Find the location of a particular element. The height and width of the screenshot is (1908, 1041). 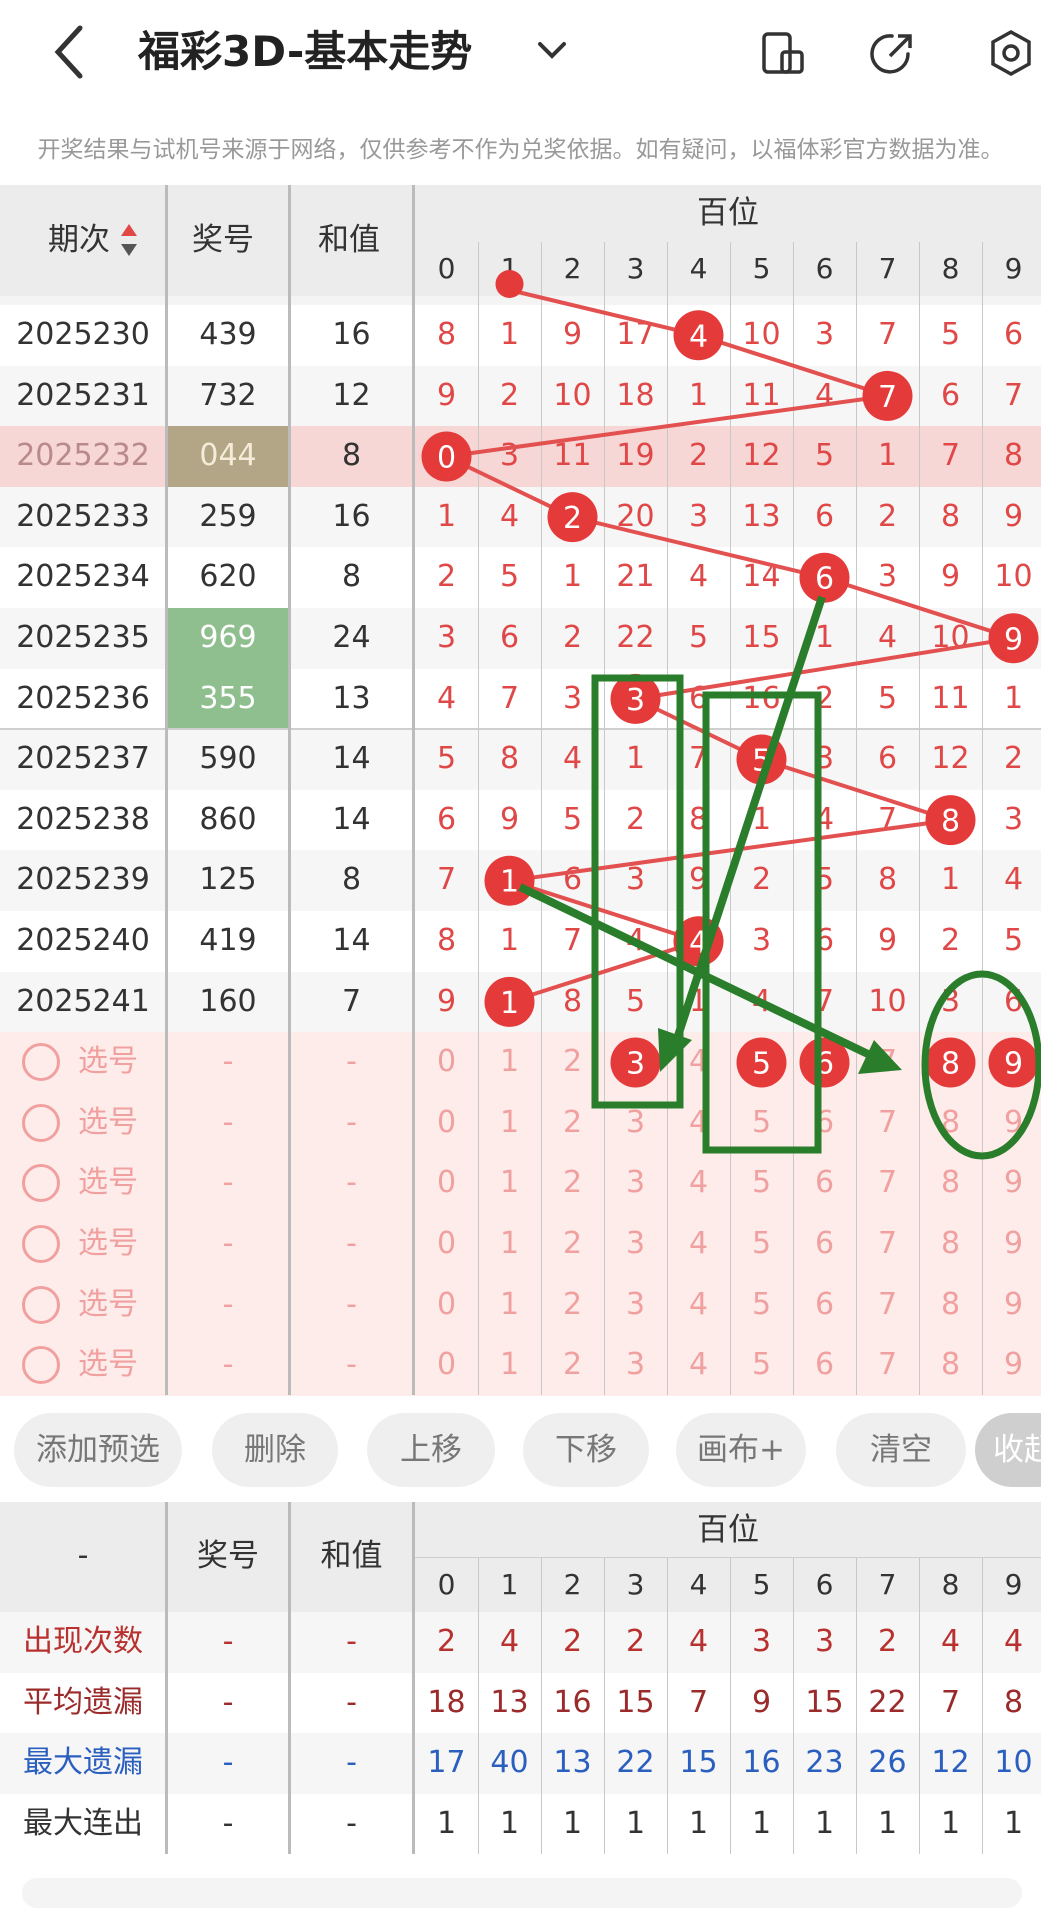

row-period: 2025240 is located at coordinates (83, 940).